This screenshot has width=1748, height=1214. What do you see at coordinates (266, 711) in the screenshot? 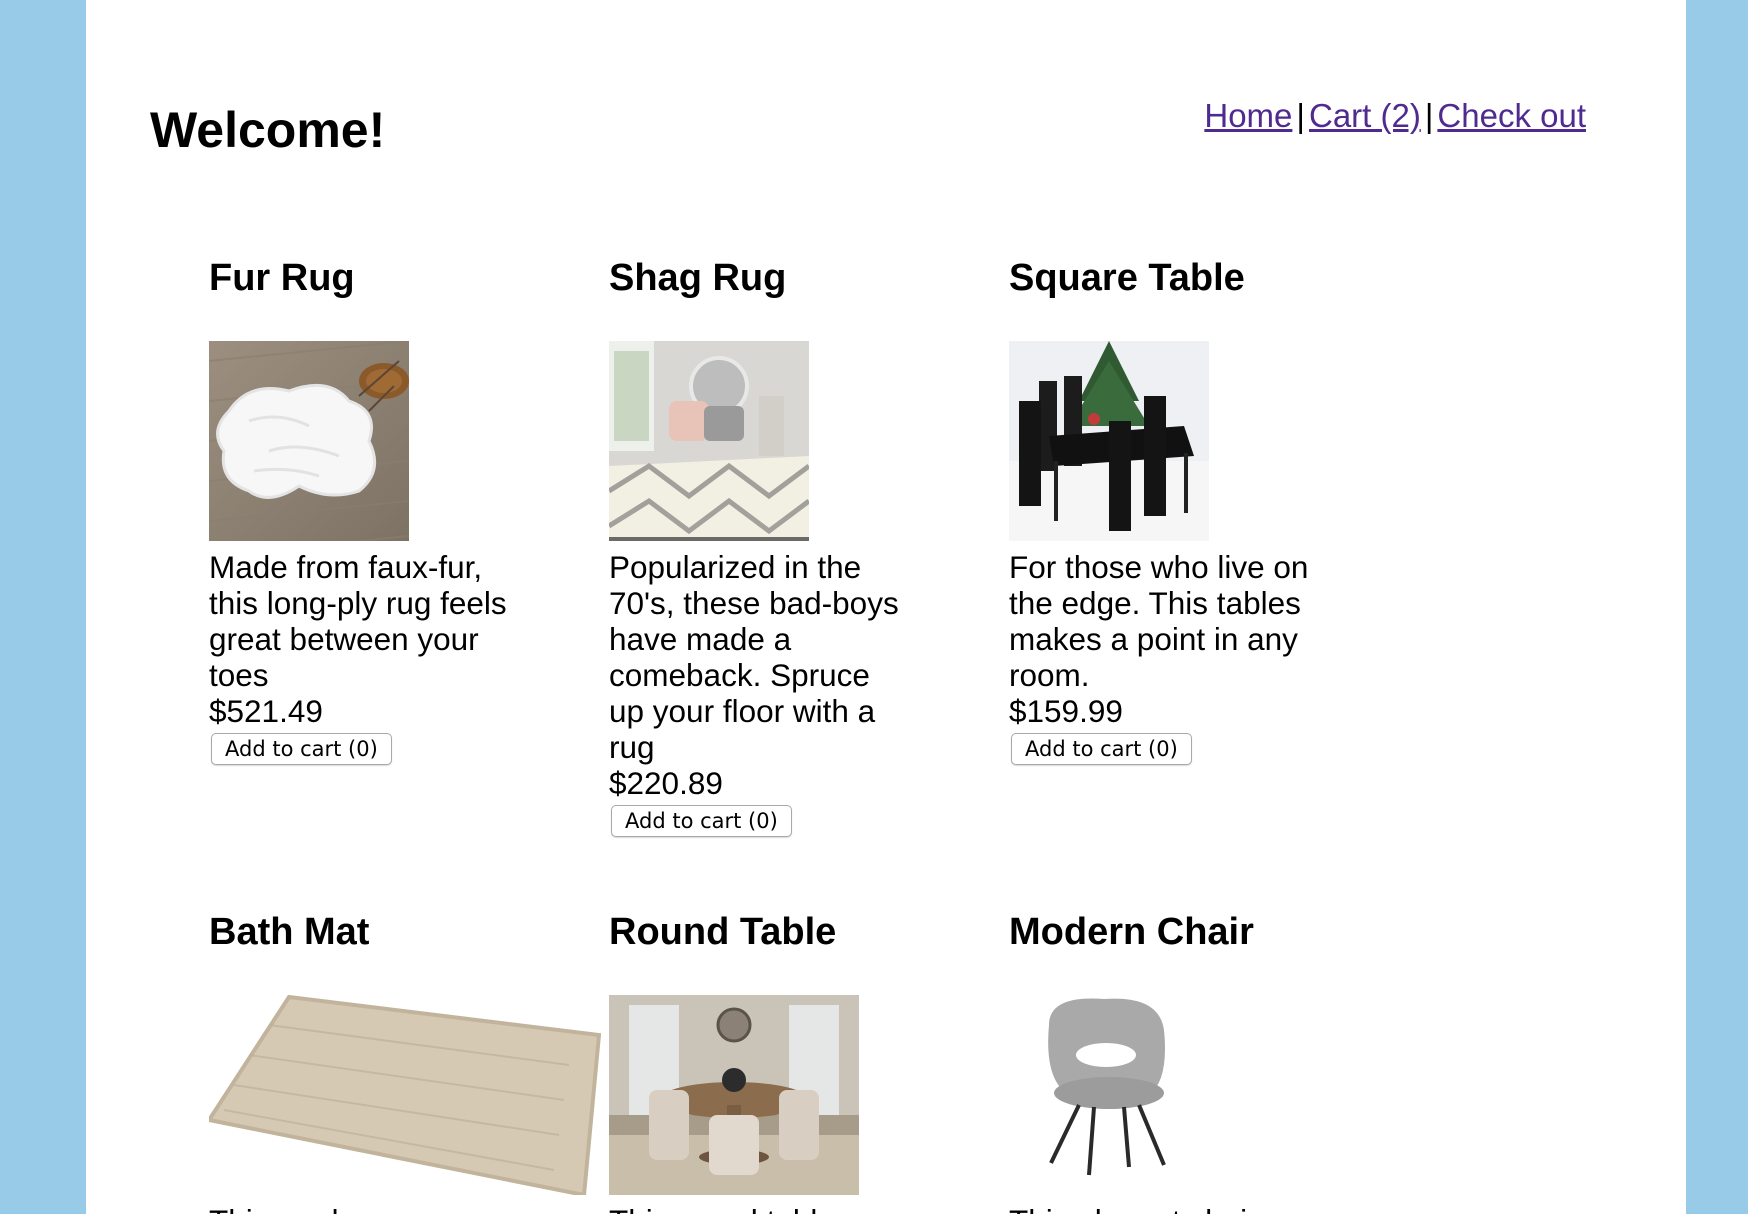
I see `product-price: $521.49` at bounding box center [266, 711].